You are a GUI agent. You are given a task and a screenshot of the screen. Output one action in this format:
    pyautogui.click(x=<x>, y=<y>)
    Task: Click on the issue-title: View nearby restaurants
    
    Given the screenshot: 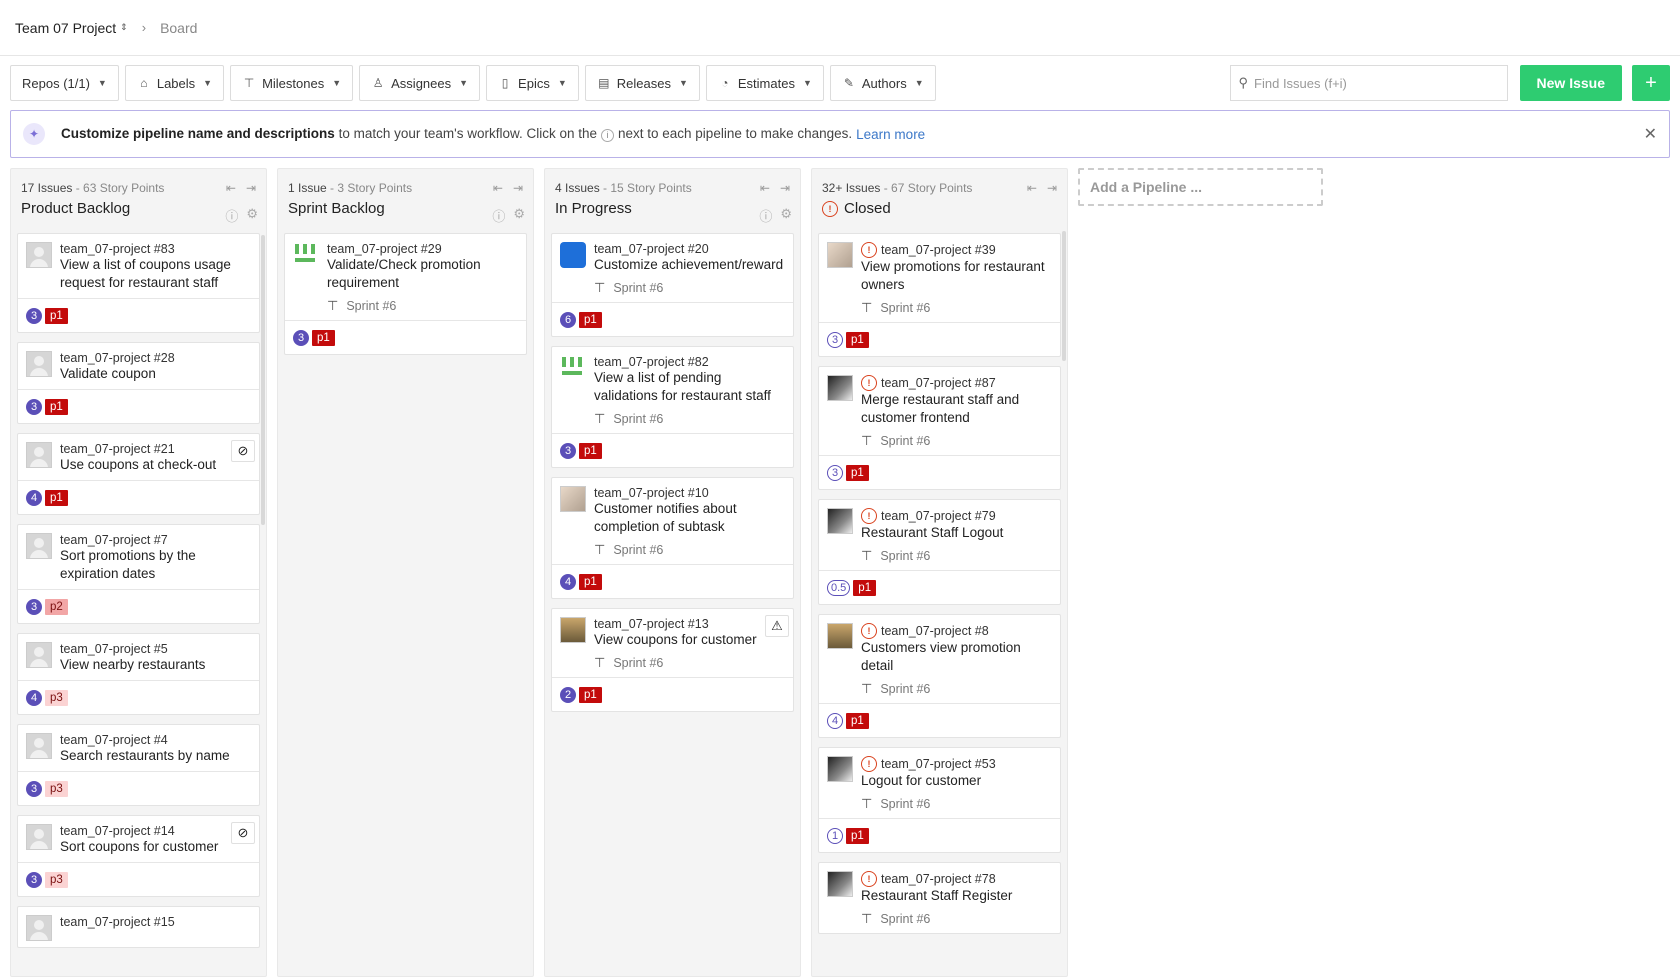 What is the action you would take?
    pyautogui.click(x=155, y=665)
    